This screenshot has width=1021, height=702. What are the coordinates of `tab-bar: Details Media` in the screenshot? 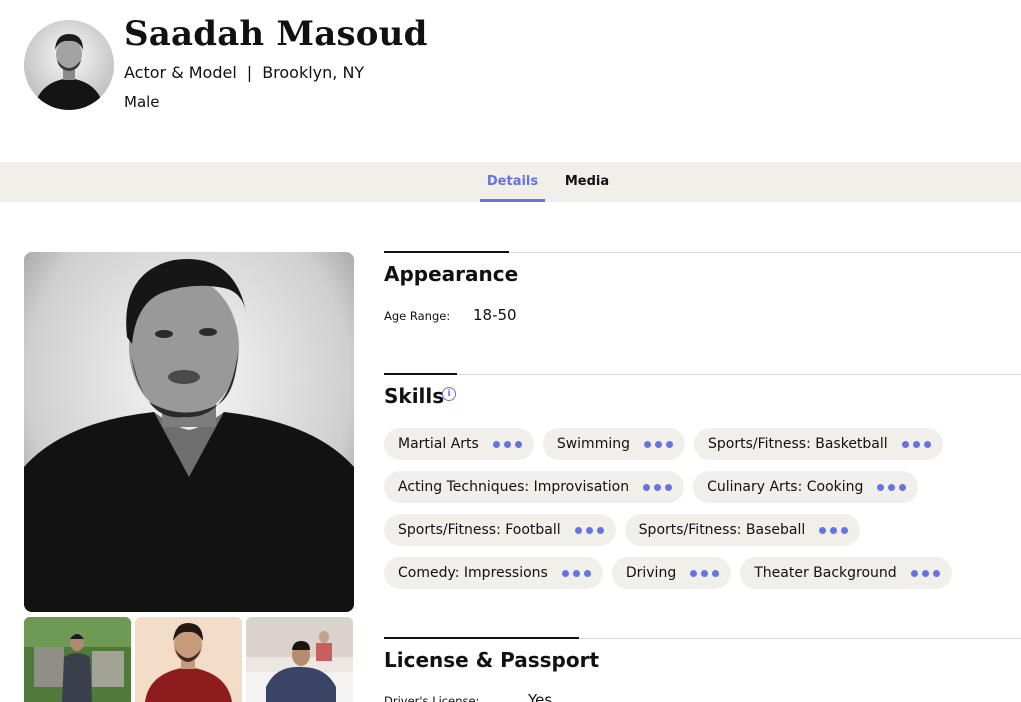 It's located at (510, 182).